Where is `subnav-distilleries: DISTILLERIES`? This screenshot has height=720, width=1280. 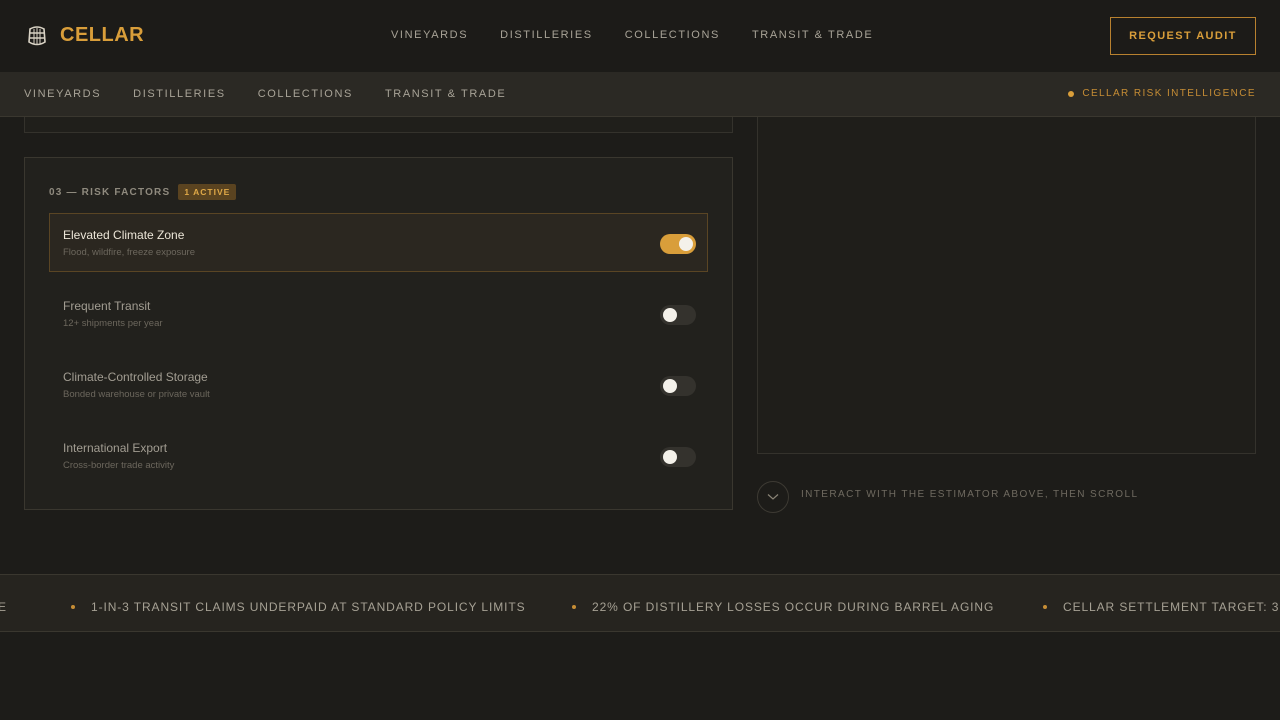 subnav-distilleries: DISTILLERIES is located at coordinates (179, 94).